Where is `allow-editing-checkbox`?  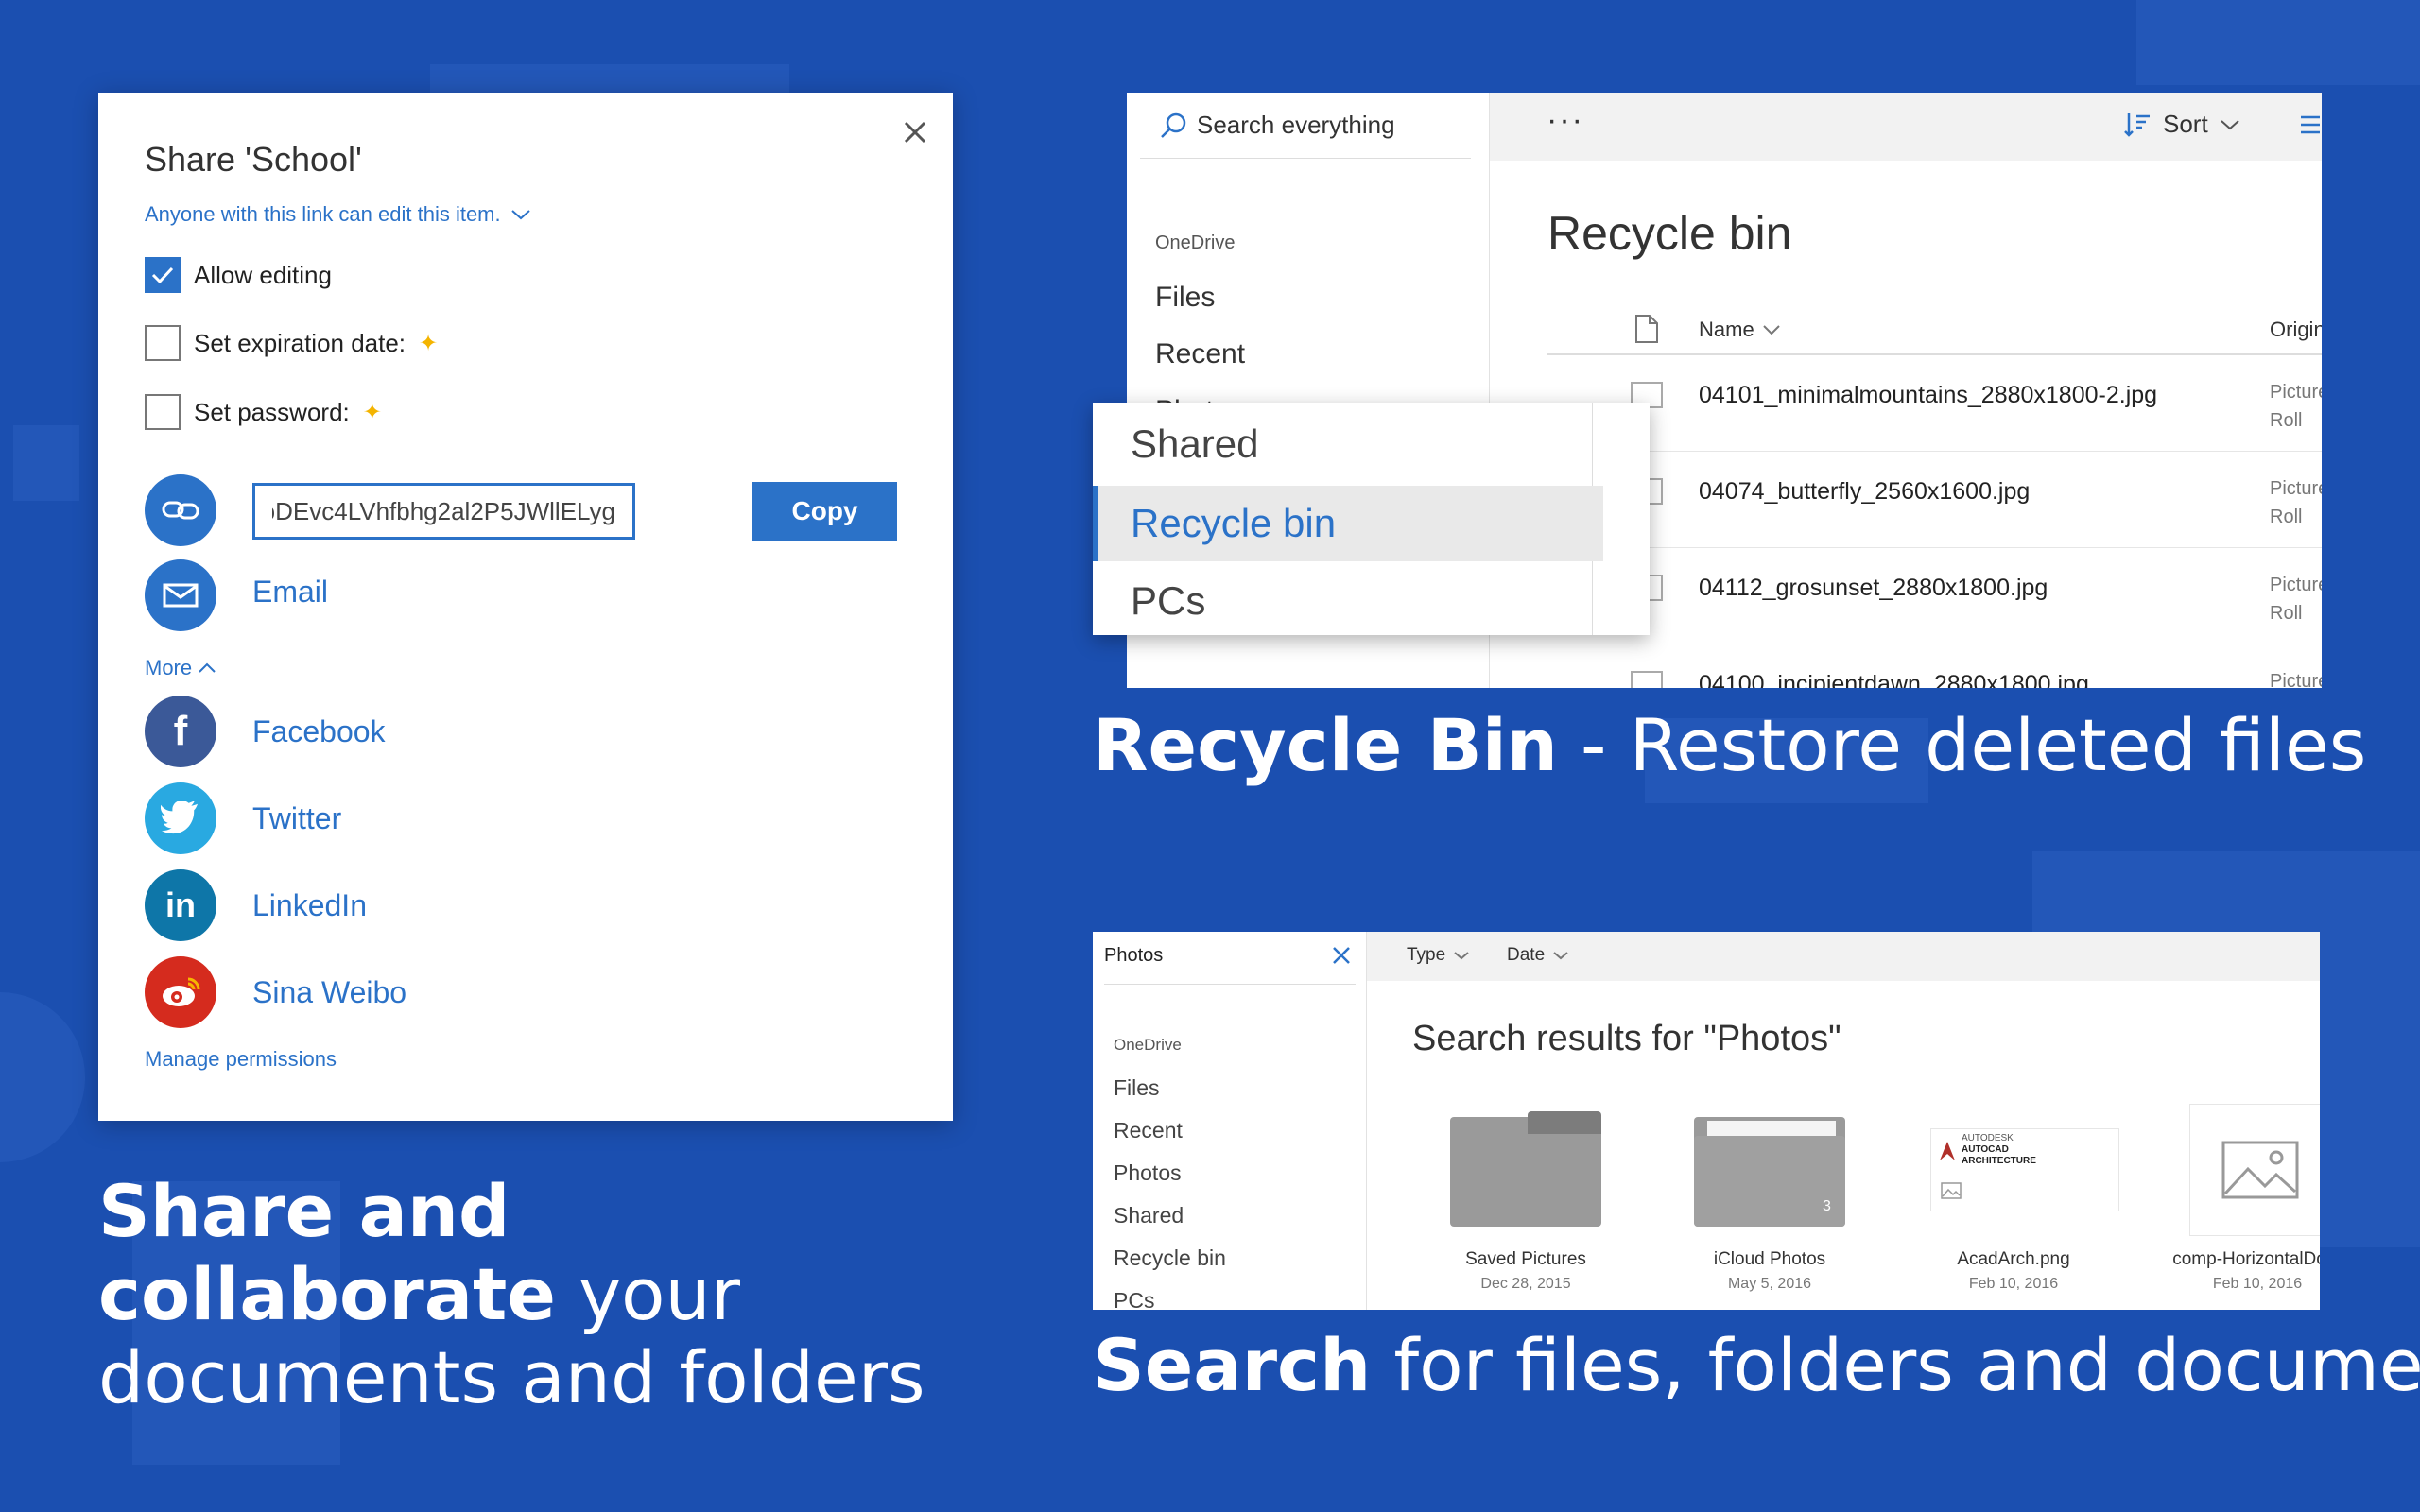
allow-editing-checkbox is located at coordinates (163, 275).